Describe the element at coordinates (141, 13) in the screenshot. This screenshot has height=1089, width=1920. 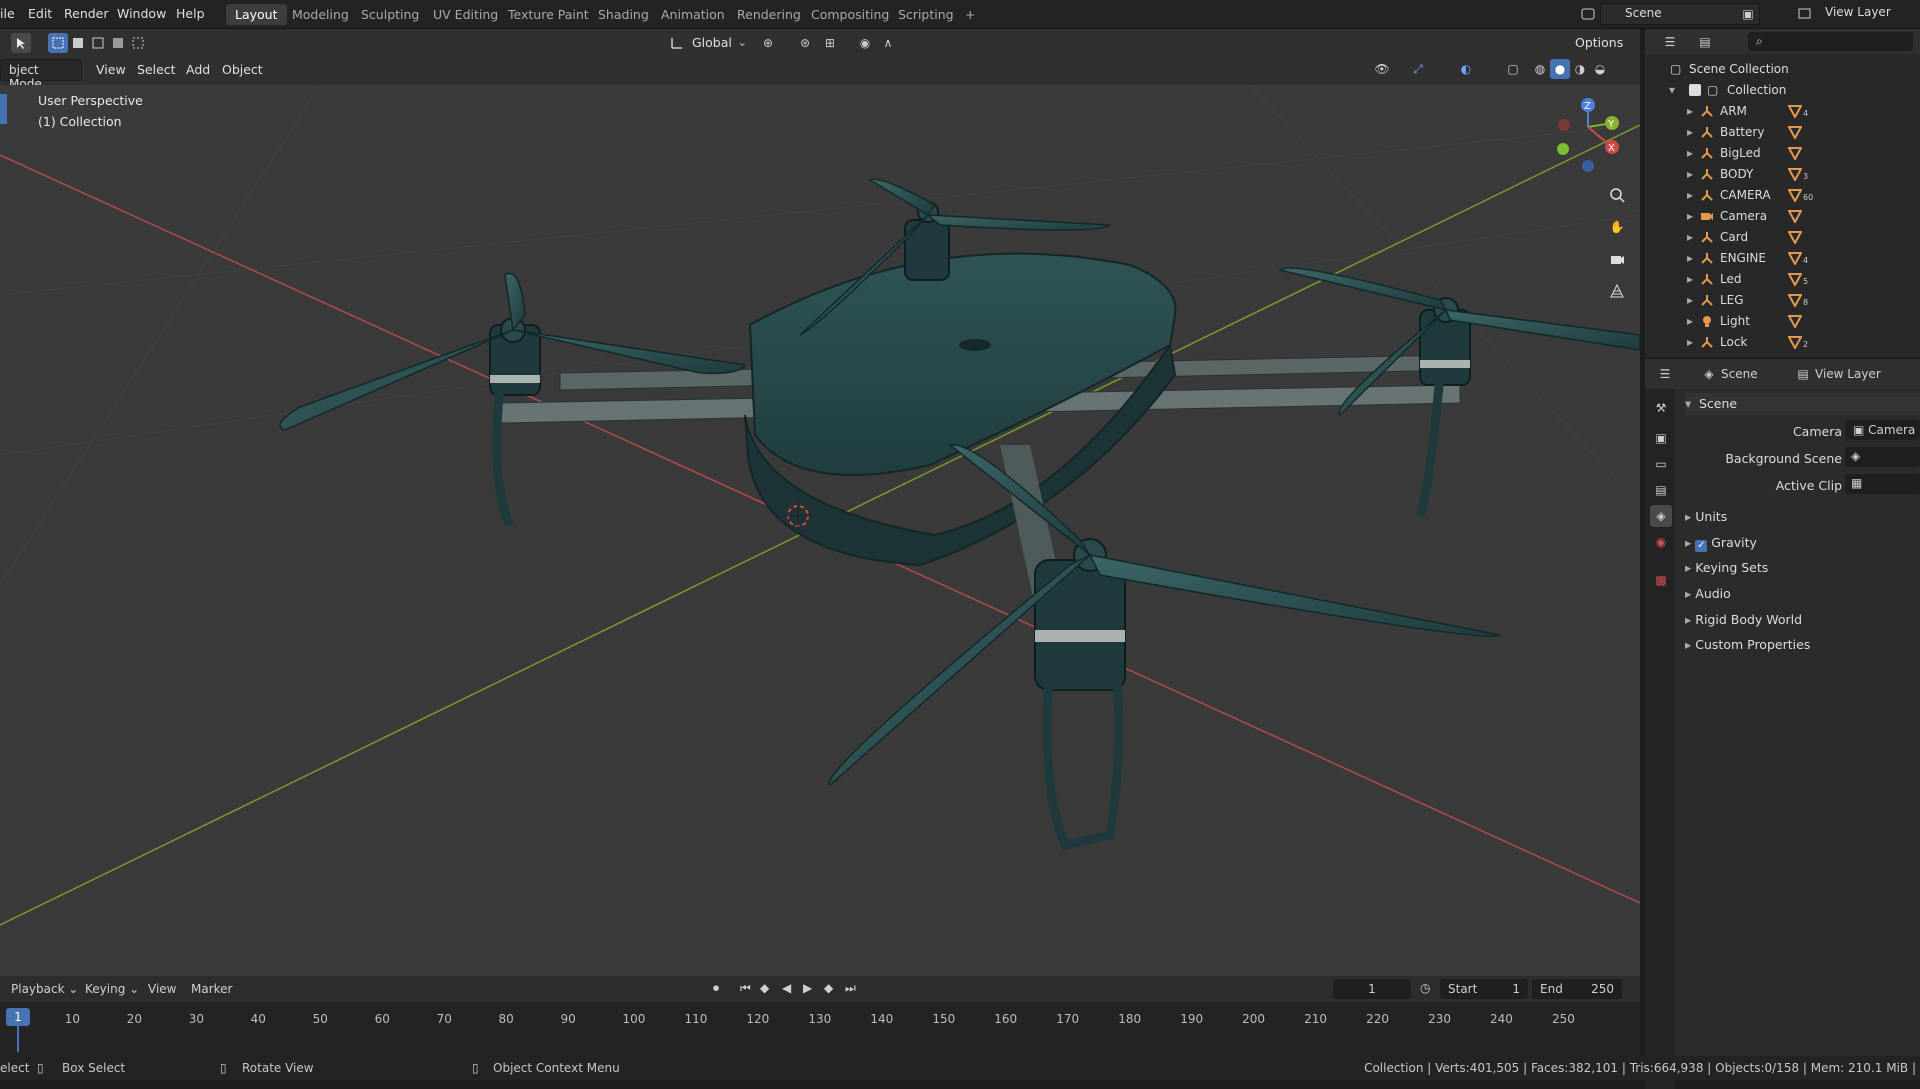
I see `menu-window: Window` at that location.